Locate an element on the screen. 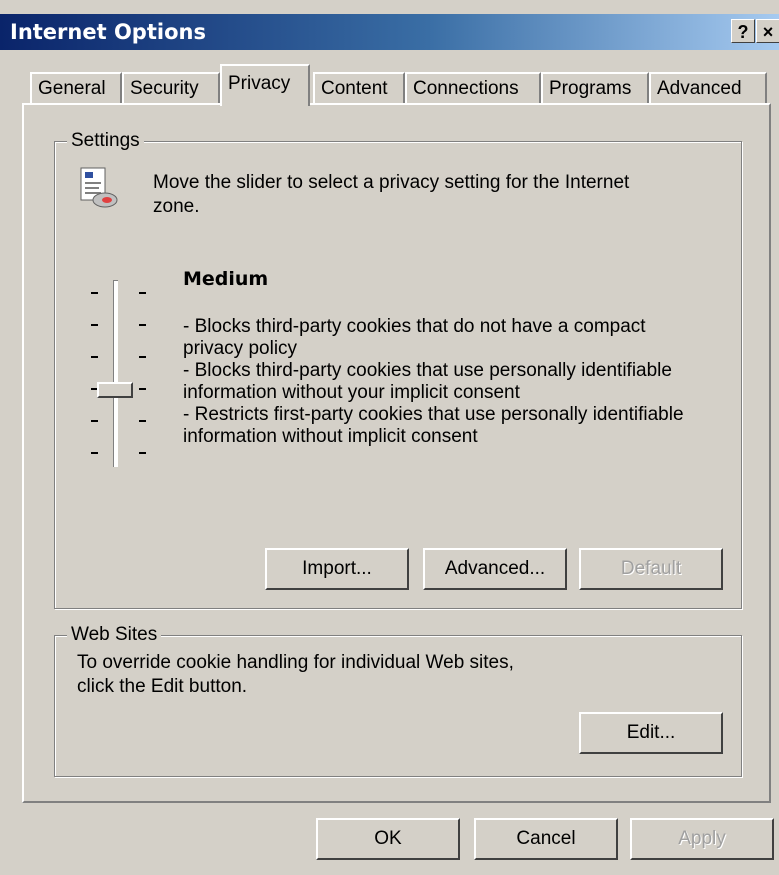 This screenshot has height=875, width=779. tab-content: Content is located at coordinates (359, 88).